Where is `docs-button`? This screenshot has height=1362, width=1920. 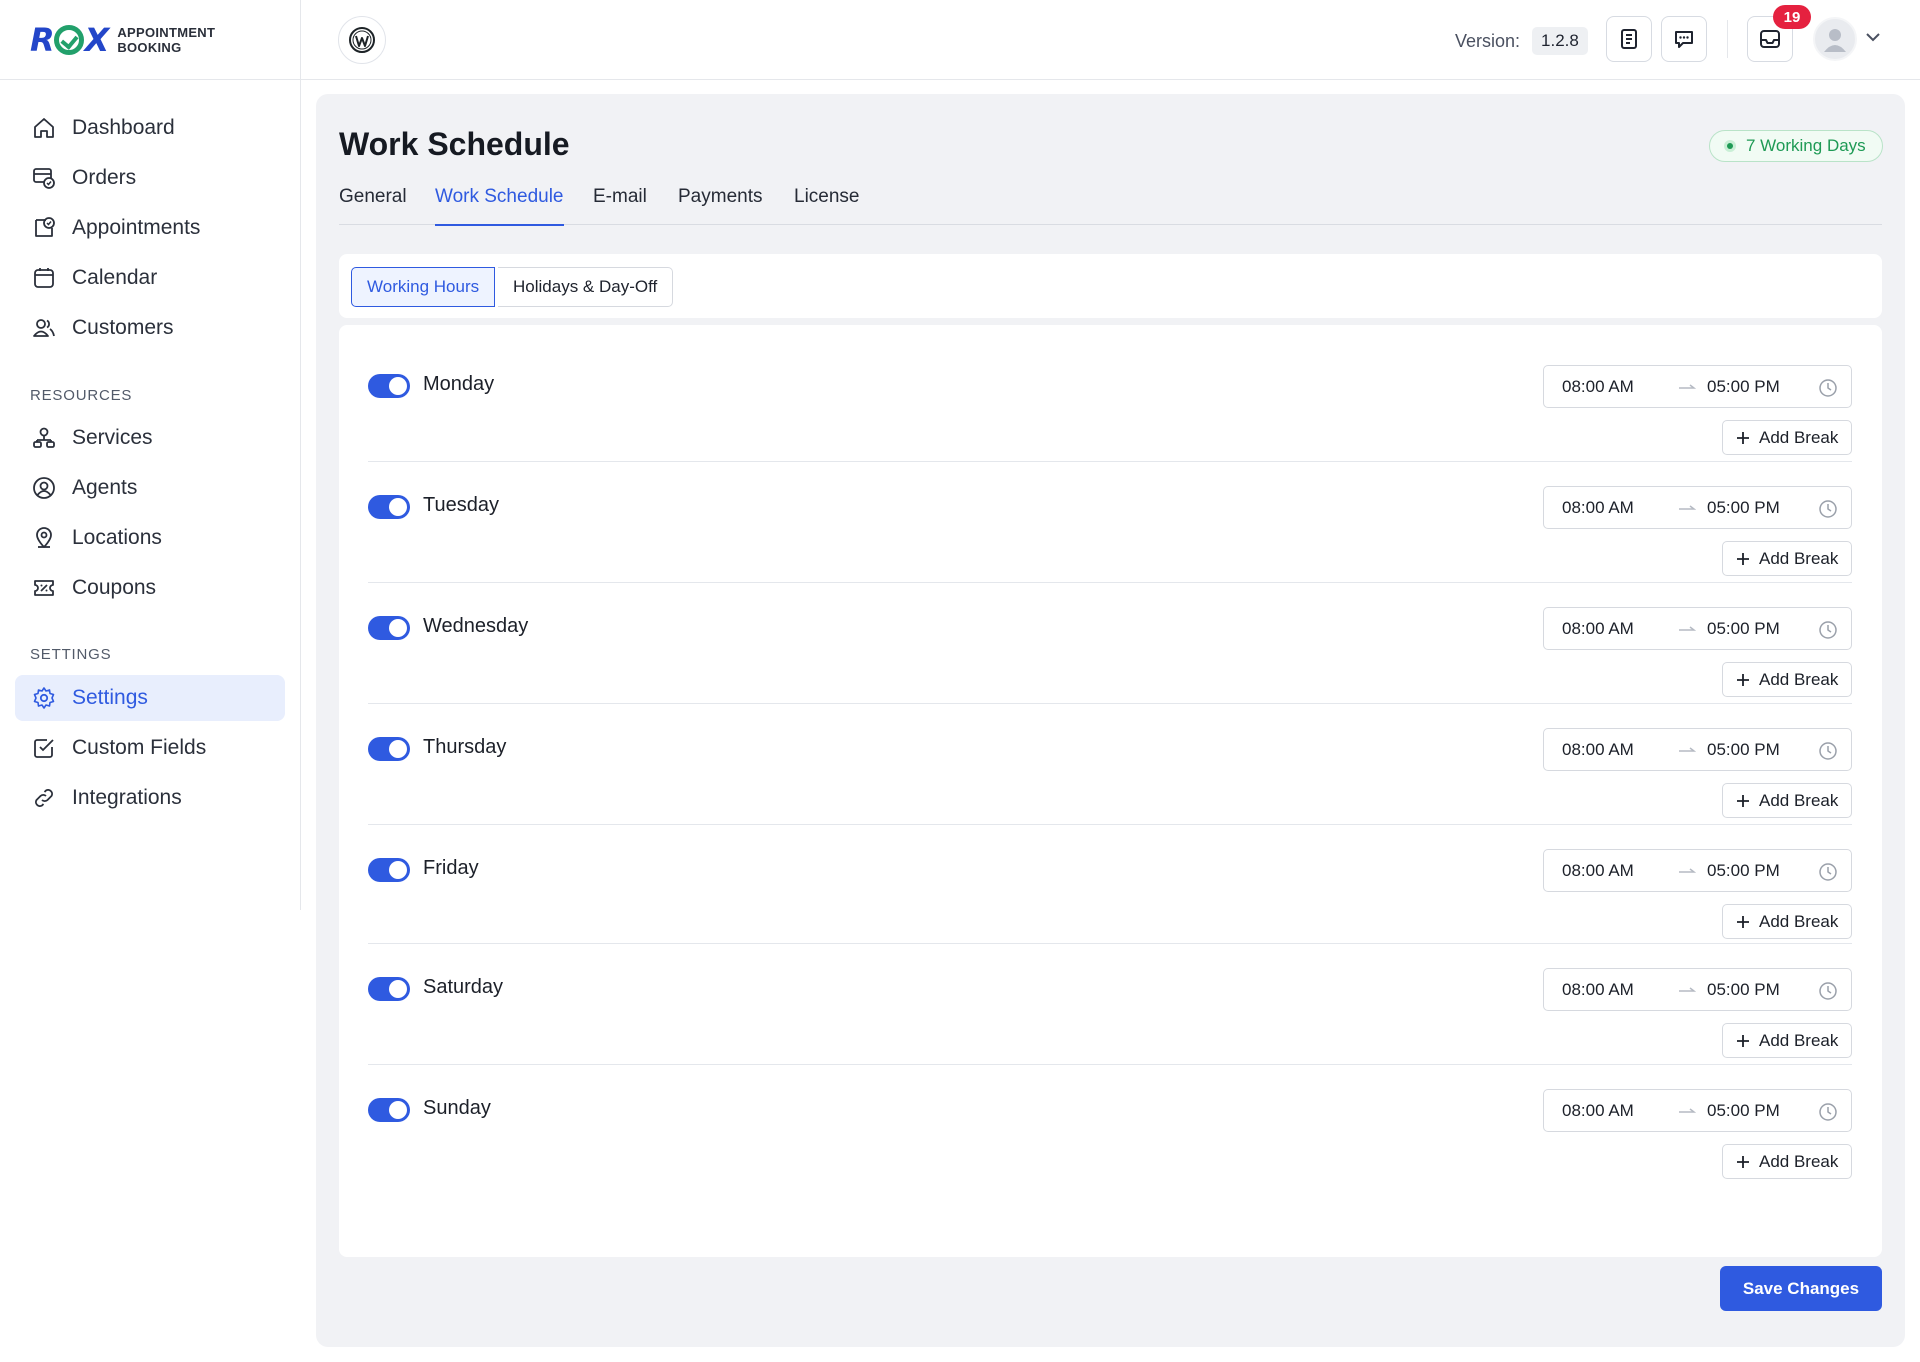 docs-button is located at coordinates (1629, 39).